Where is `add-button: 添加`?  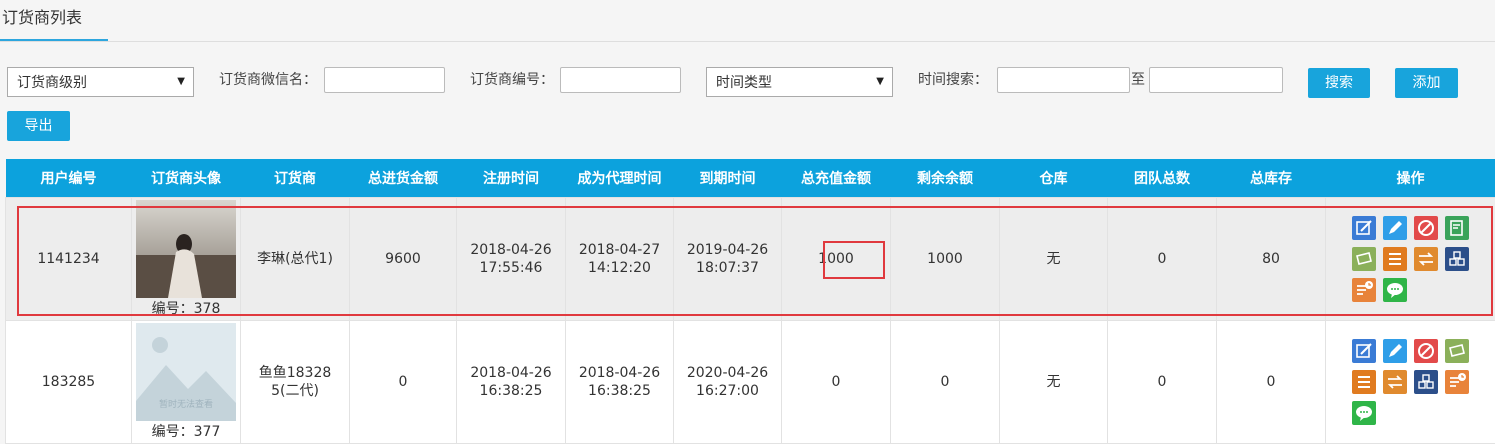
add-button: 添加 is located at coordinates (1426, 83).